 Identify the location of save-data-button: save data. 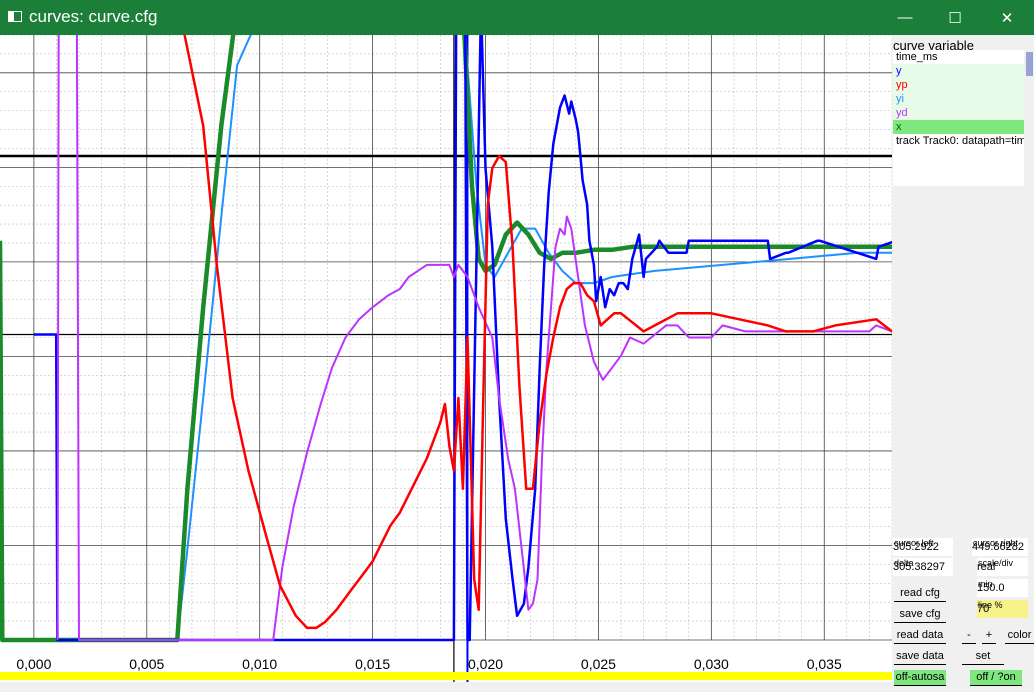
(920, 656).